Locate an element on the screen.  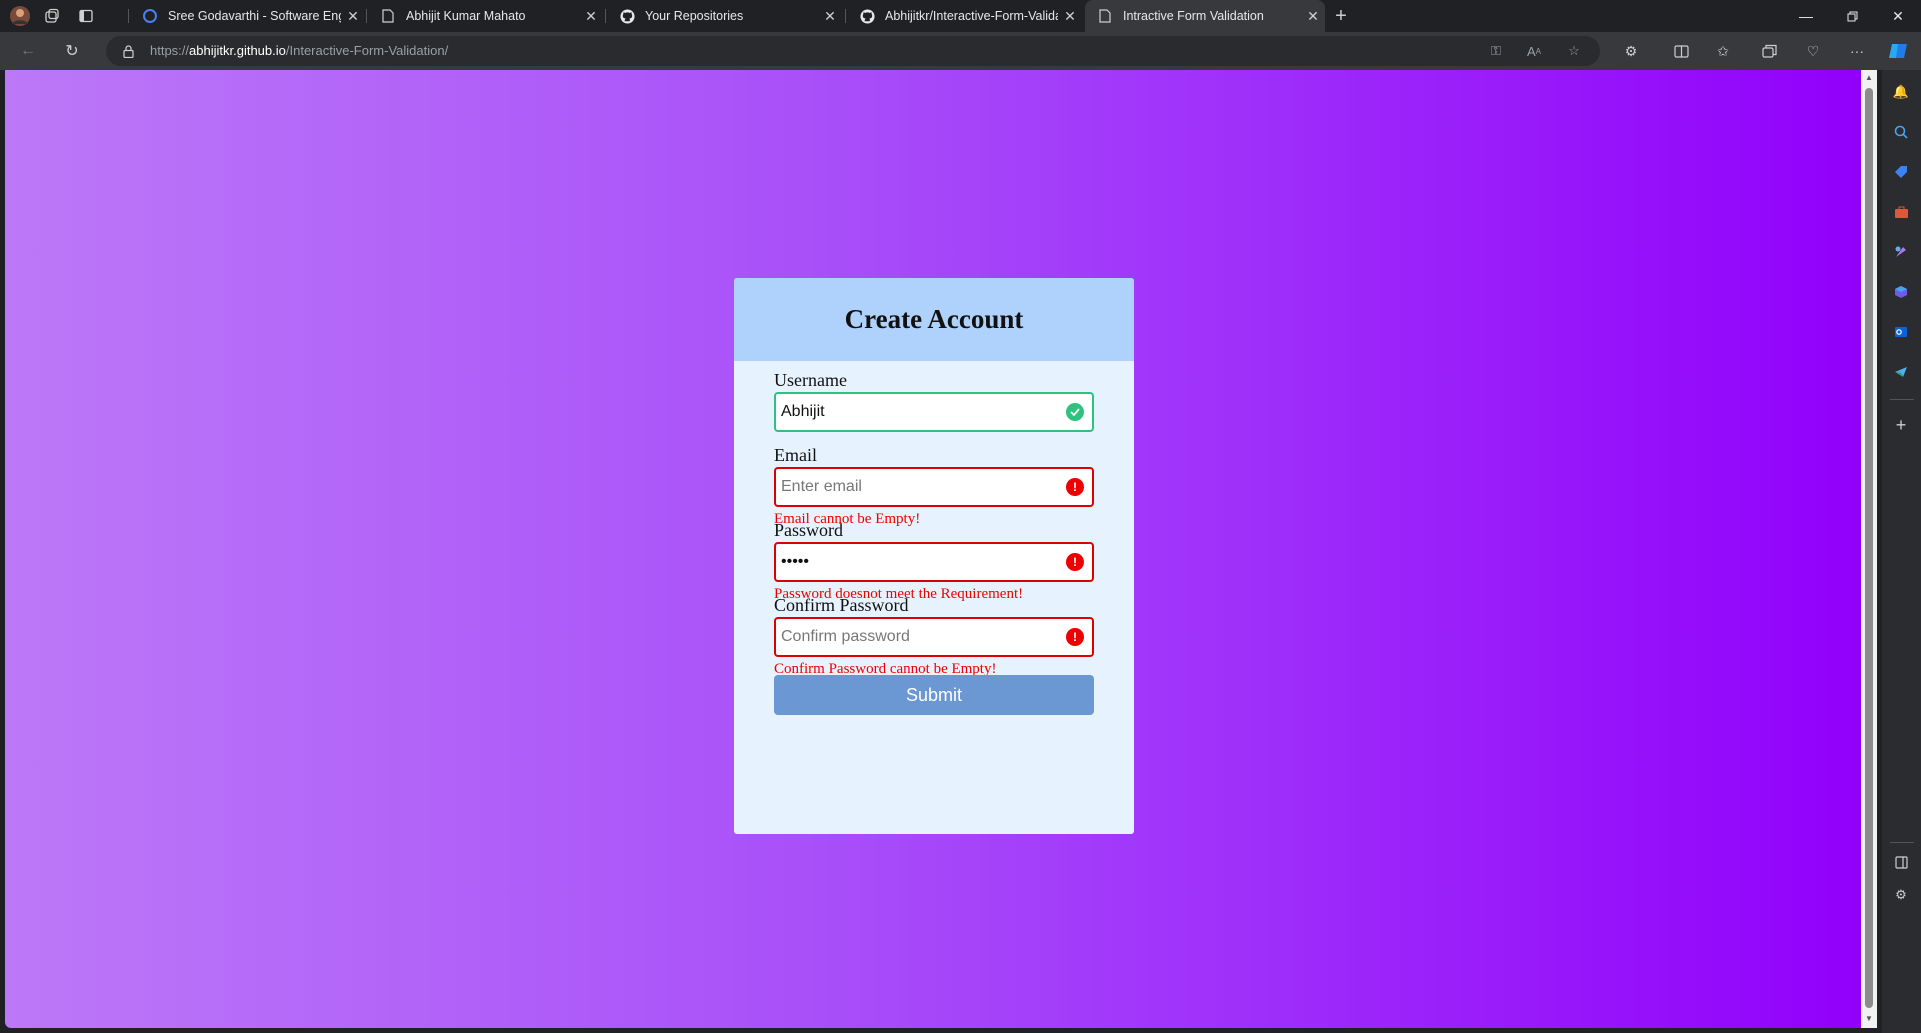
scroll-down-arrow-icon: ▼ is located at coordinates (1869, 1019).